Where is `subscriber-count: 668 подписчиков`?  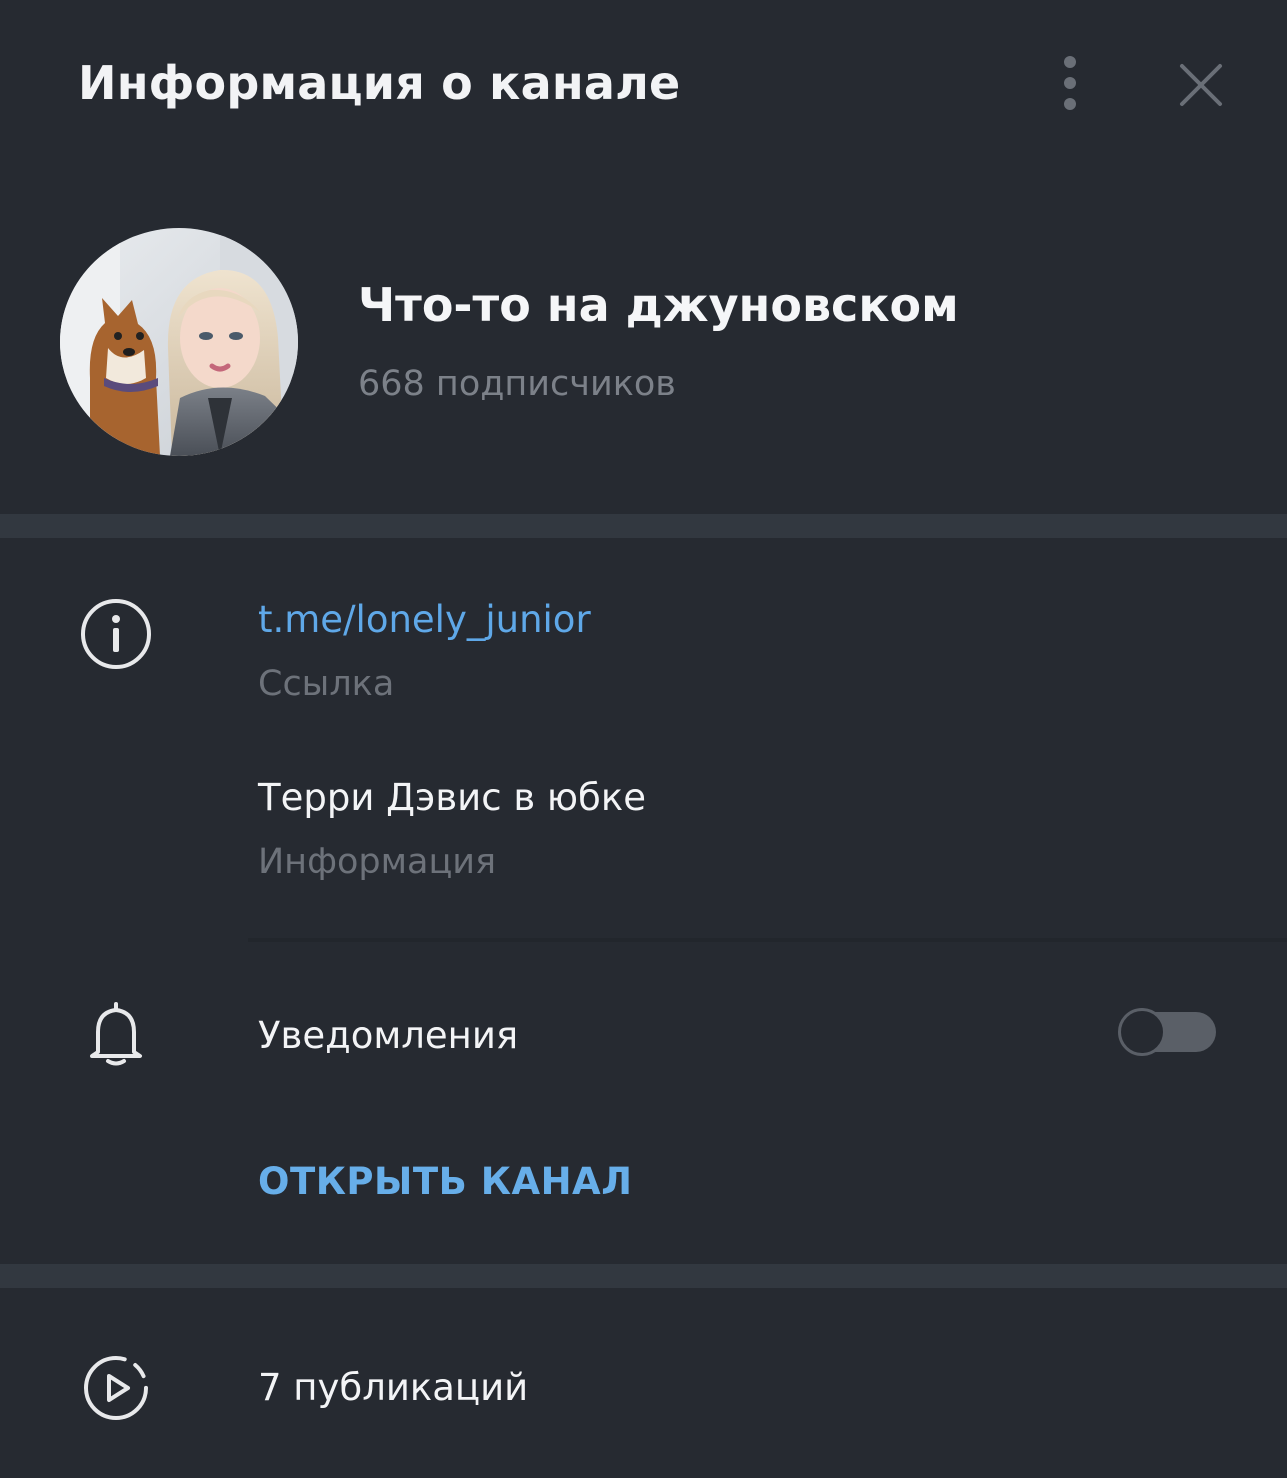
subscriber-count: 668 подписчиков is located at coordinates (517, 384).